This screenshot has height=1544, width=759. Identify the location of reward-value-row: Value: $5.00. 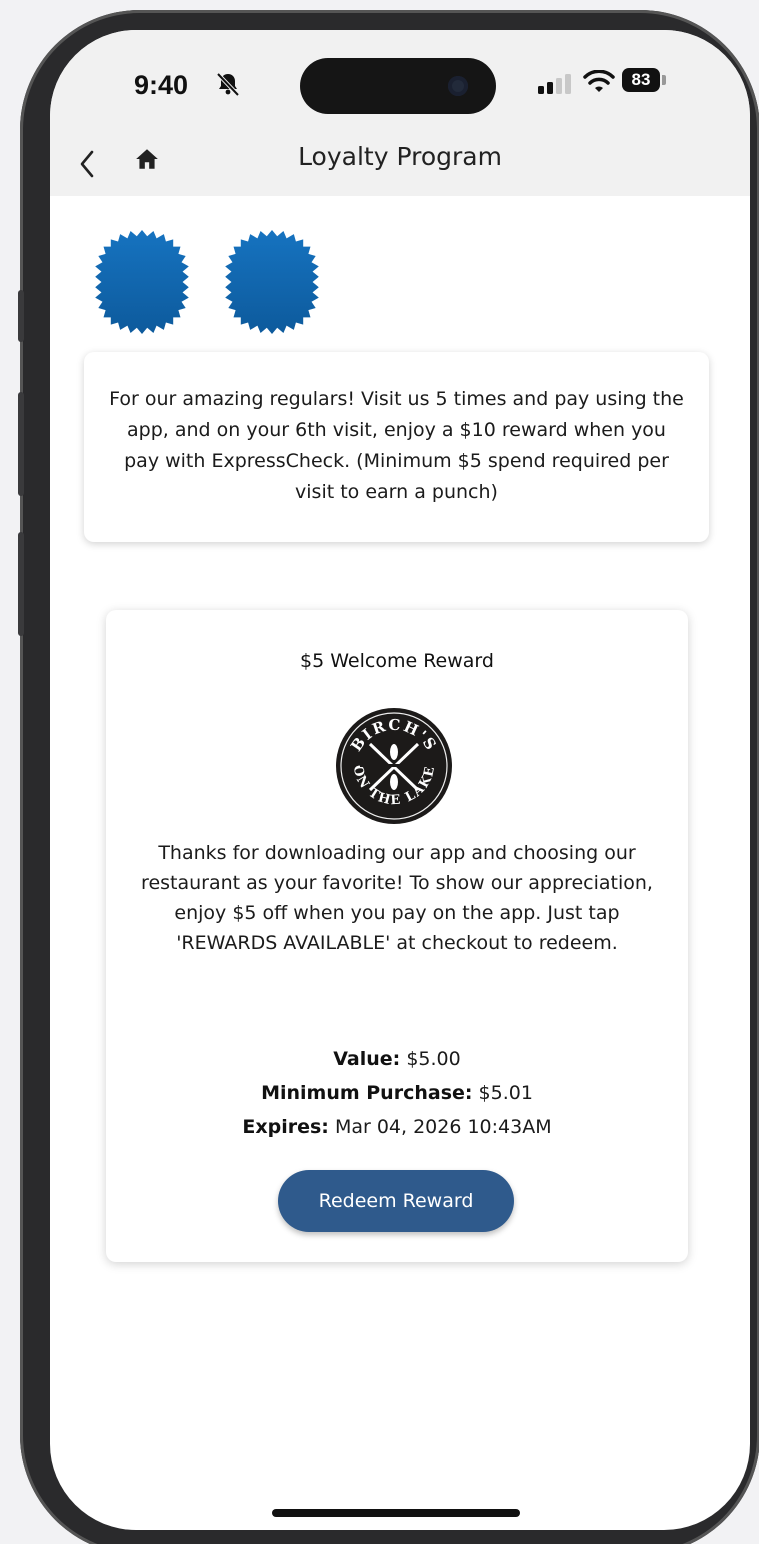
(397, 1059).